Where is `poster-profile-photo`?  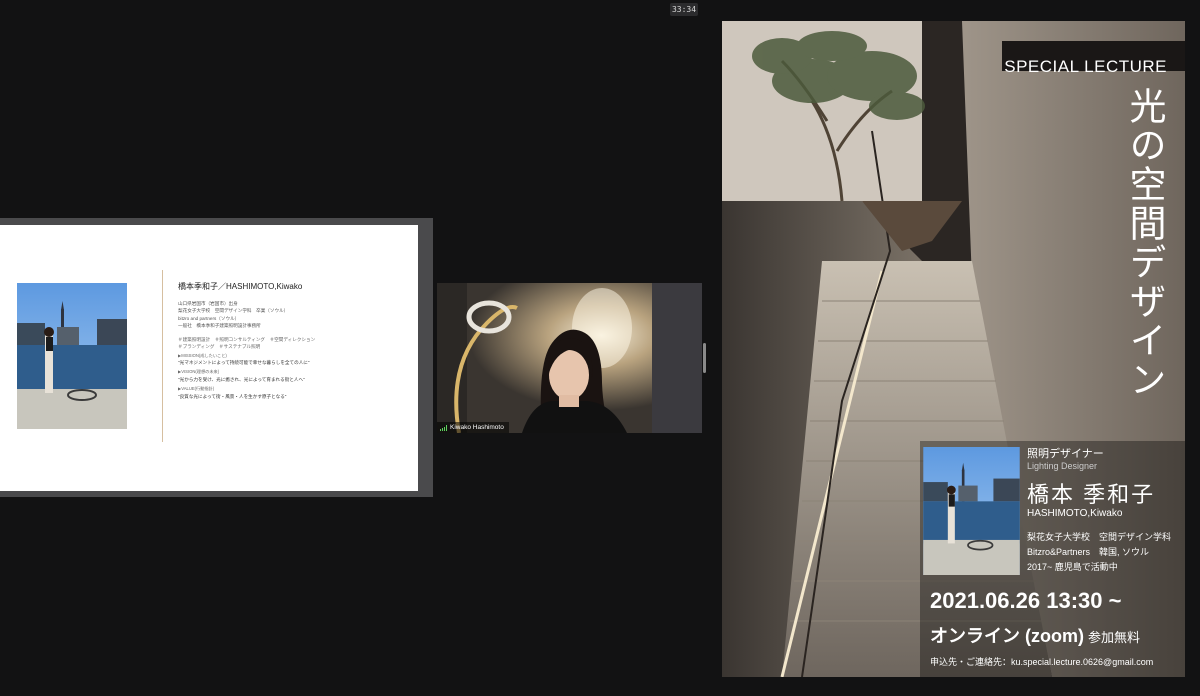 poster-profile-photo is located at coordinates (971, 511).